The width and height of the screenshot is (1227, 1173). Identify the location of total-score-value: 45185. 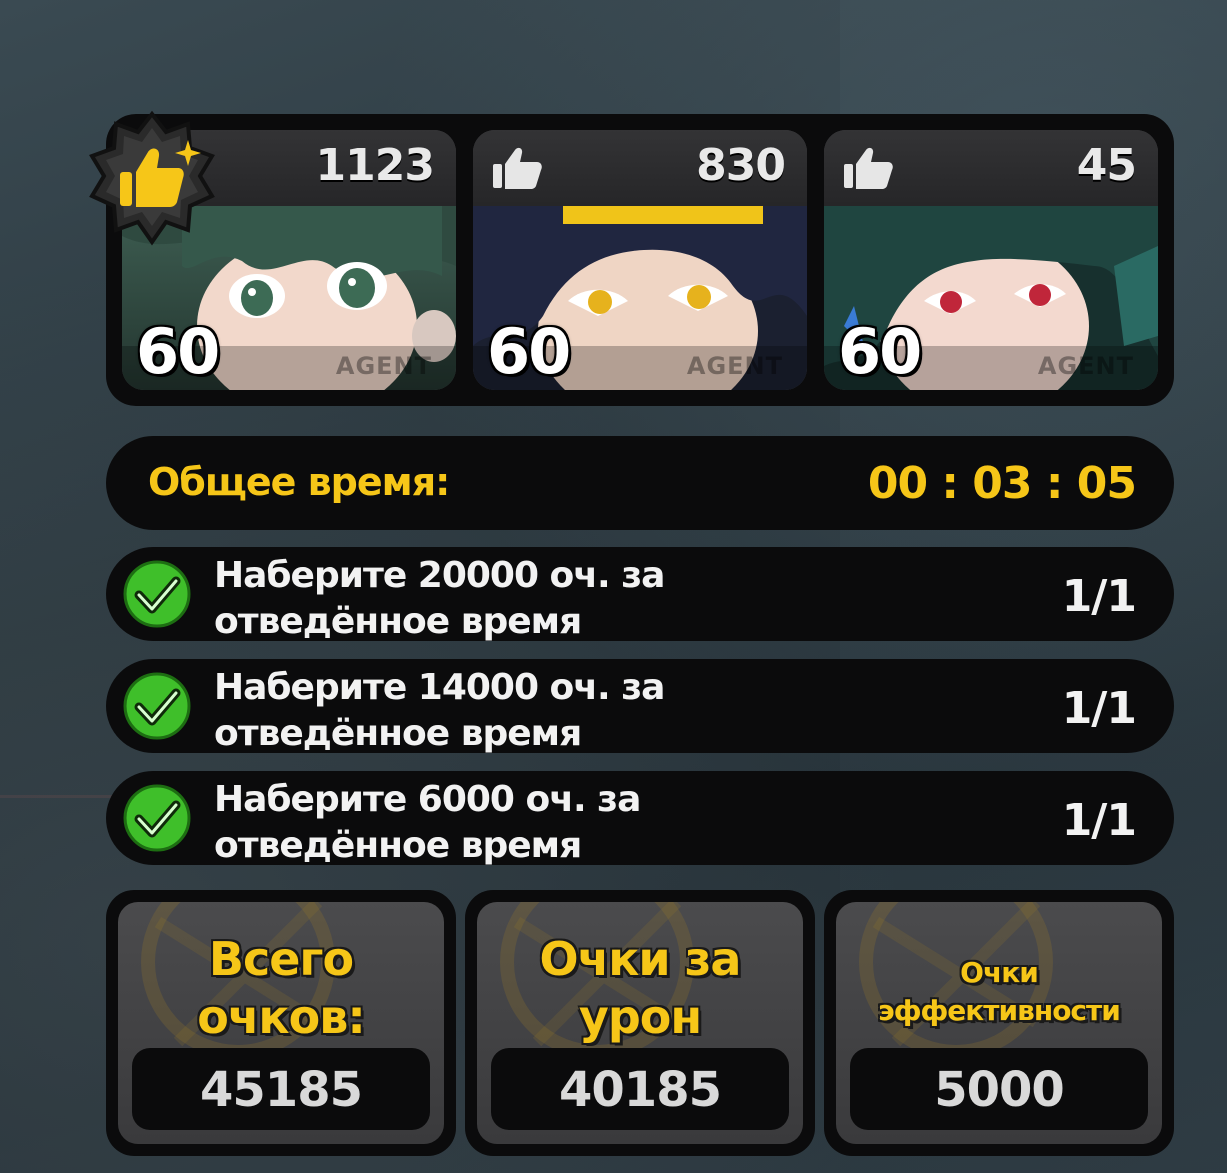
(281, 1090).